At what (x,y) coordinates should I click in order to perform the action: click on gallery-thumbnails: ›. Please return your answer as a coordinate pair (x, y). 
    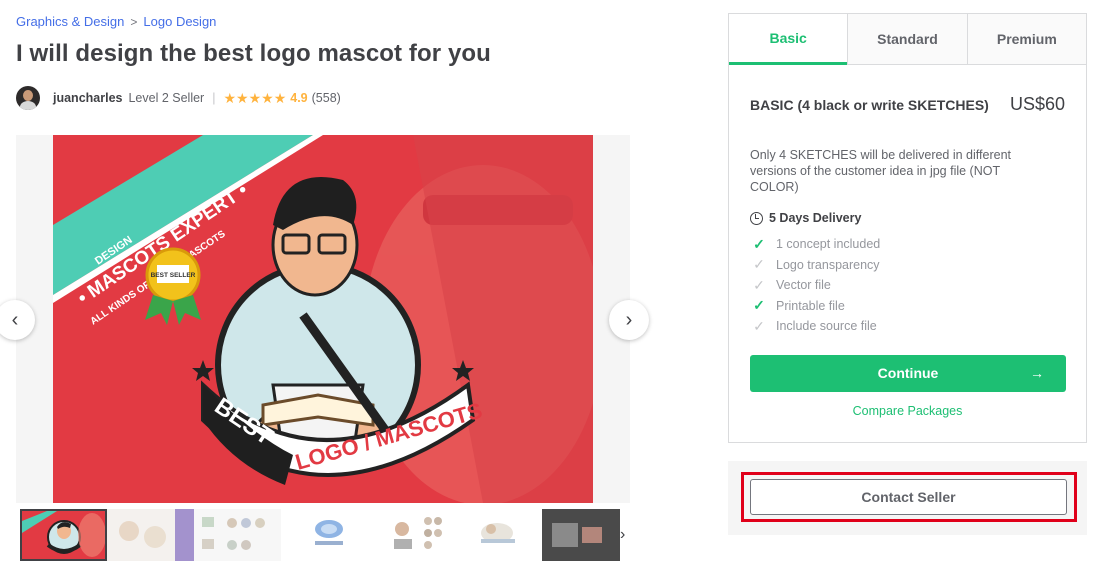
    Looking at the image, I should click on (326, 535).